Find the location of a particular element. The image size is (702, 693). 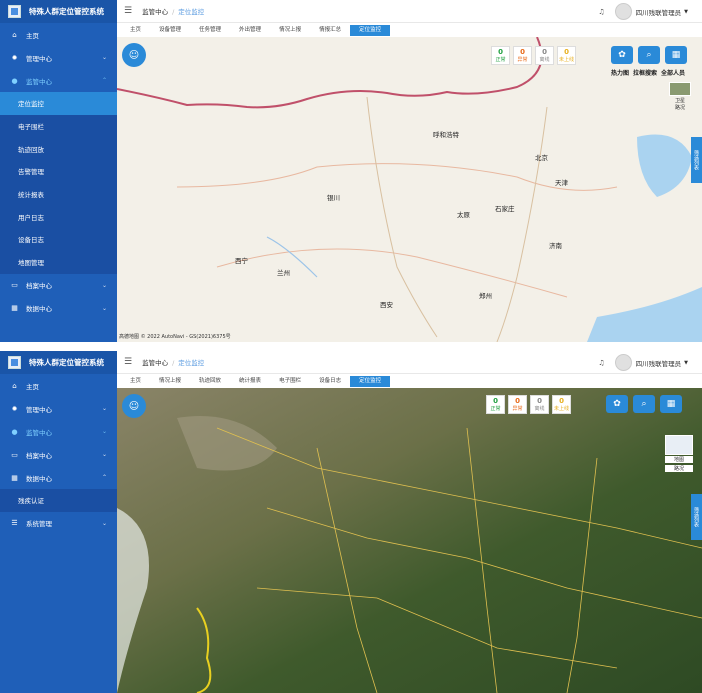

tab-track: 轨迹回放 is located at coordinates (210, 381).